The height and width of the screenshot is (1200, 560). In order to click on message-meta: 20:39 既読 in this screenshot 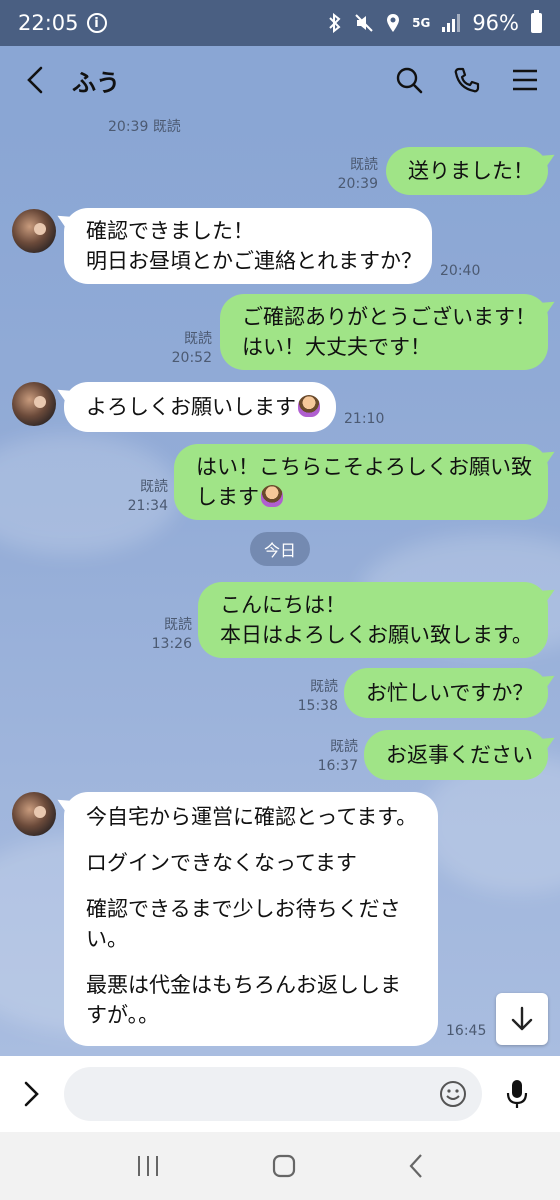, I will do `click(144, 127)`.